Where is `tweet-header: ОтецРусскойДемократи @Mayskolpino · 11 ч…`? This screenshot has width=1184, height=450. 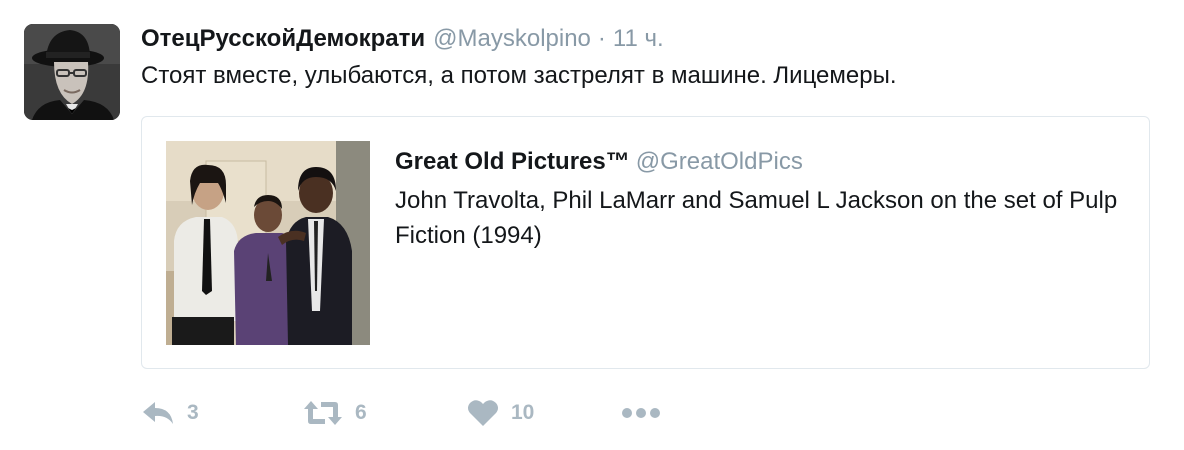 tweet-header: ОтецРусскойДемократи @Mayskolpino · 11 ч… is located at coordinates (402, 39).